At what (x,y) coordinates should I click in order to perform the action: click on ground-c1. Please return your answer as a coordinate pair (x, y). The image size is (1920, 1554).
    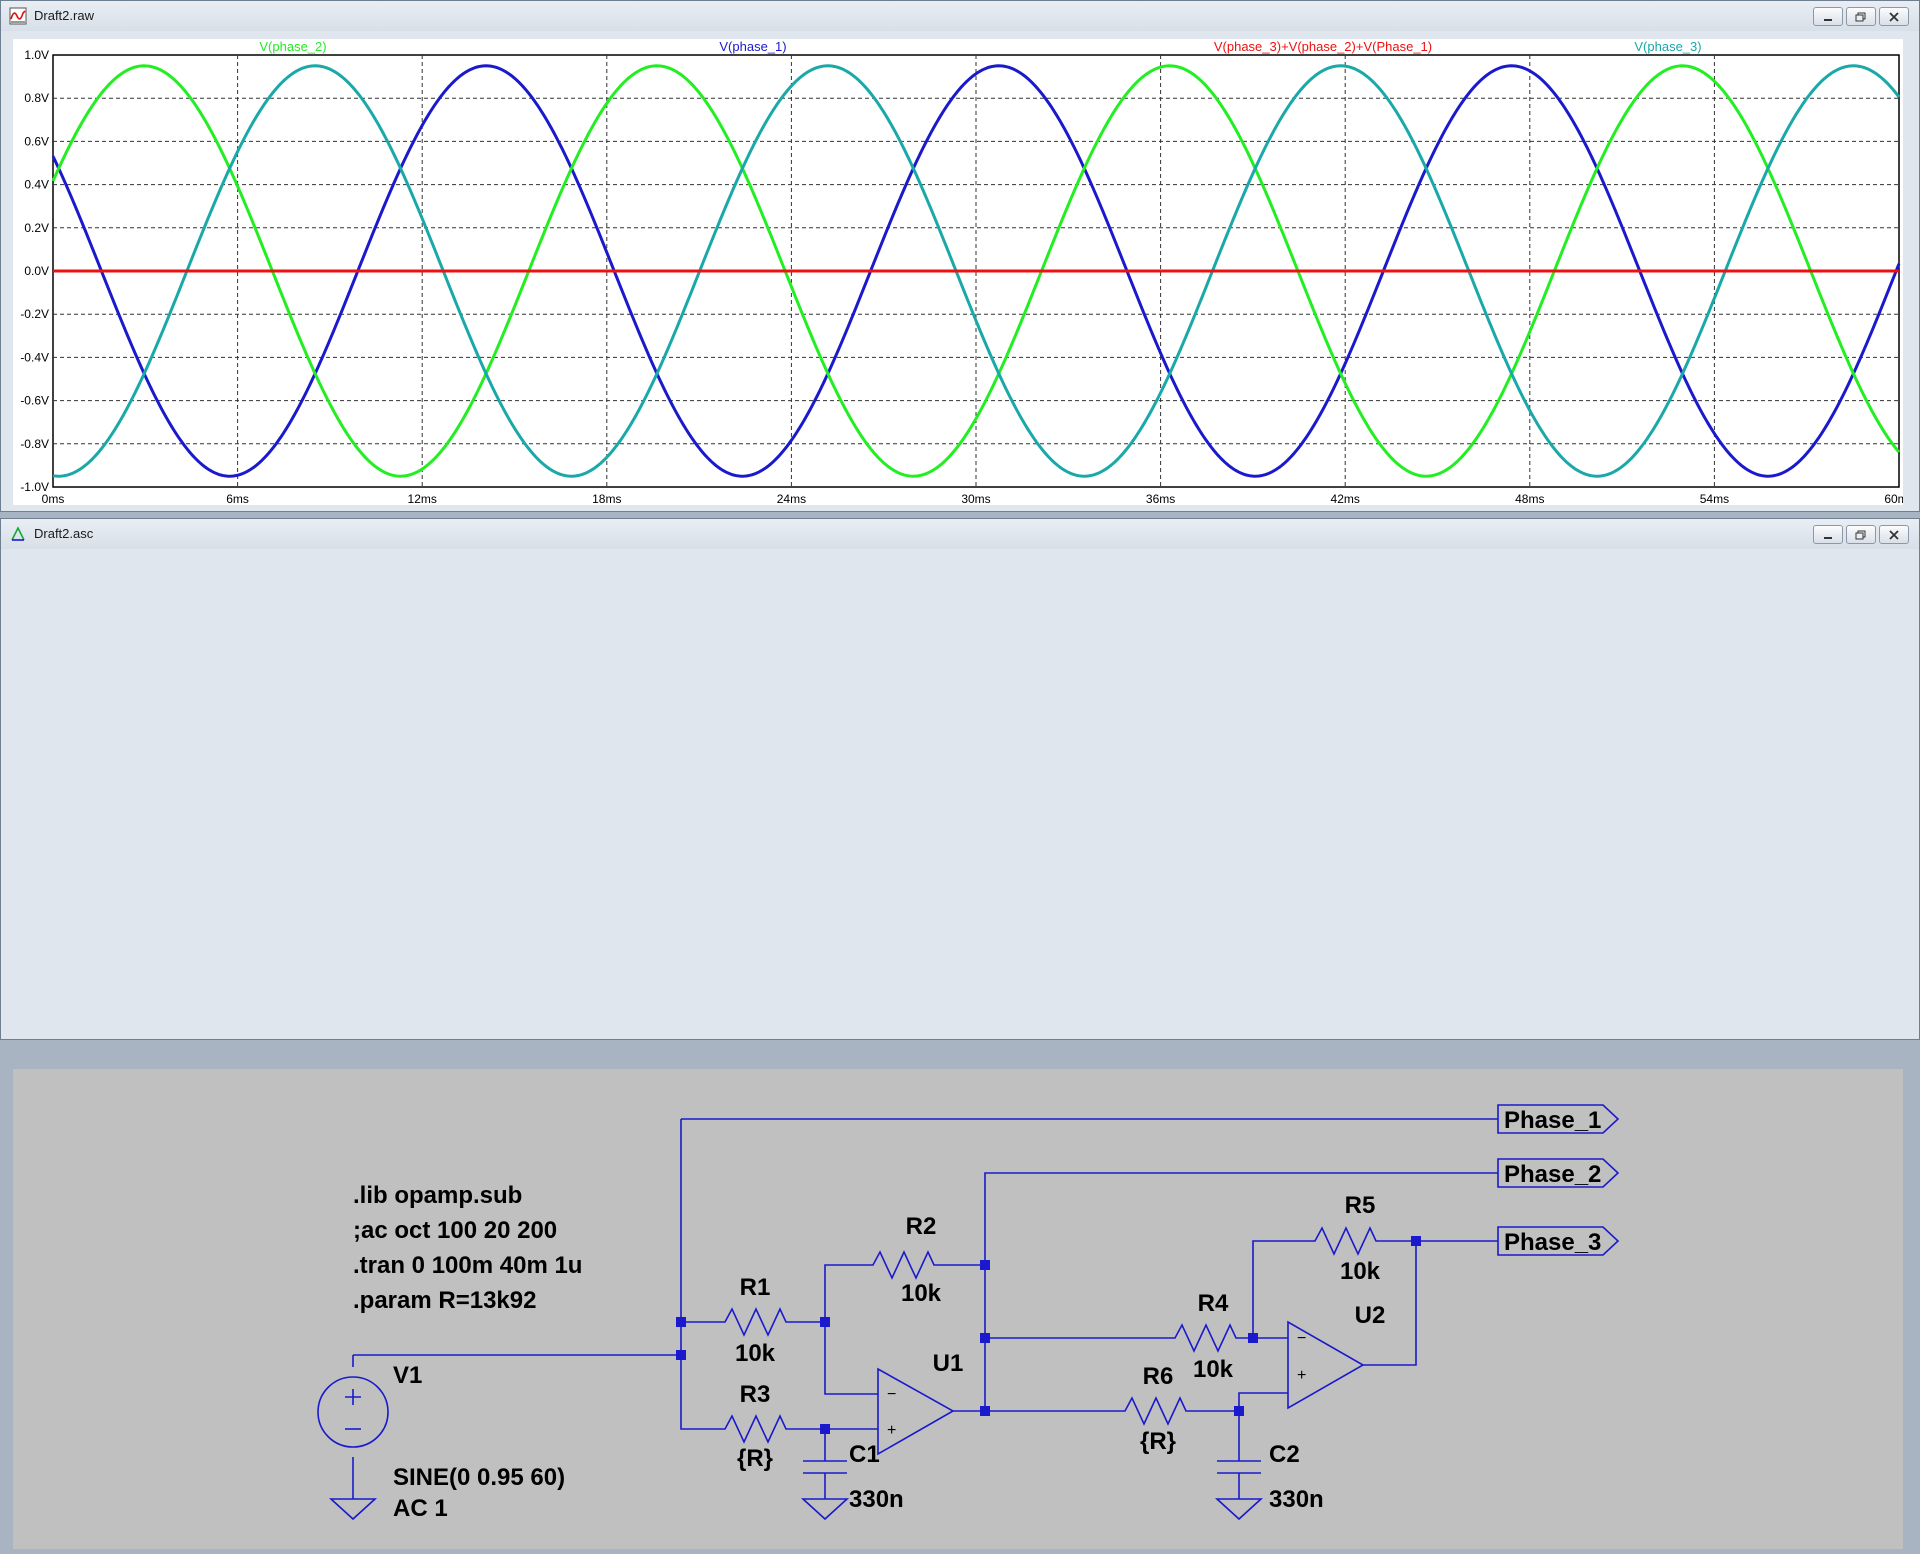
    Looking at the image, I should click on (825, 1509).